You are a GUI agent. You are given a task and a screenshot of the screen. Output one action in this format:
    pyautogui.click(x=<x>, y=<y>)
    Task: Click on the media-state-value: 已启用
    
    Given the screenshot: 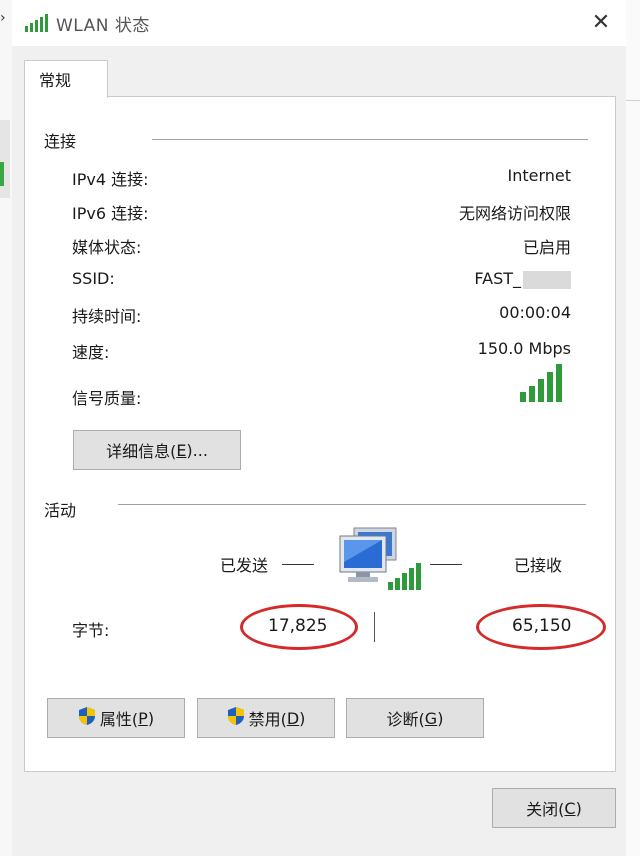 What is the action you would take?
    pyautogui.click(x=546, y=247)
    